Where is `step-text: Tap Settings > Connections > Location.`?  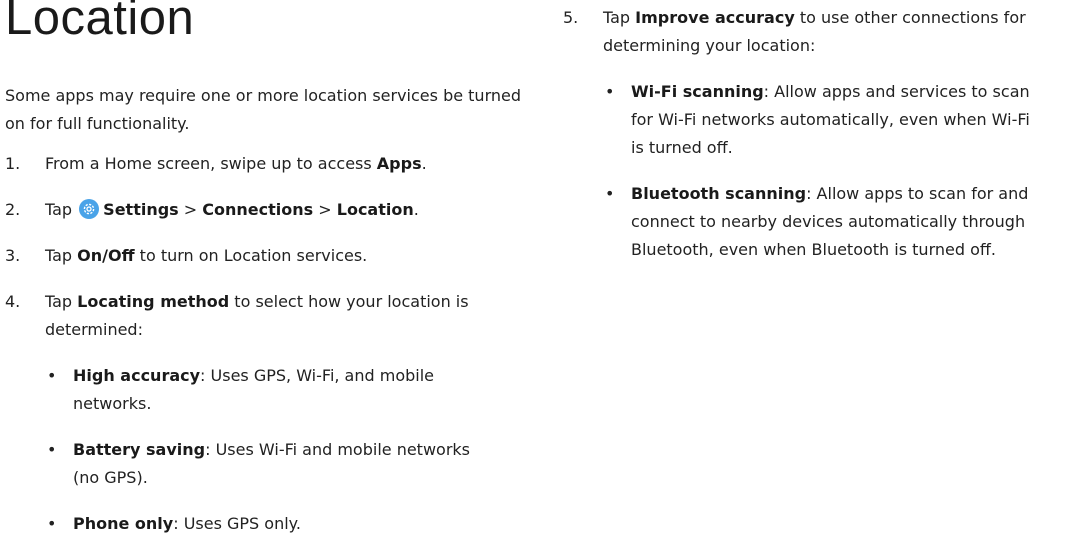
step-text: Tap Settings > Connections > Location. is located at coordinates (232, 209).